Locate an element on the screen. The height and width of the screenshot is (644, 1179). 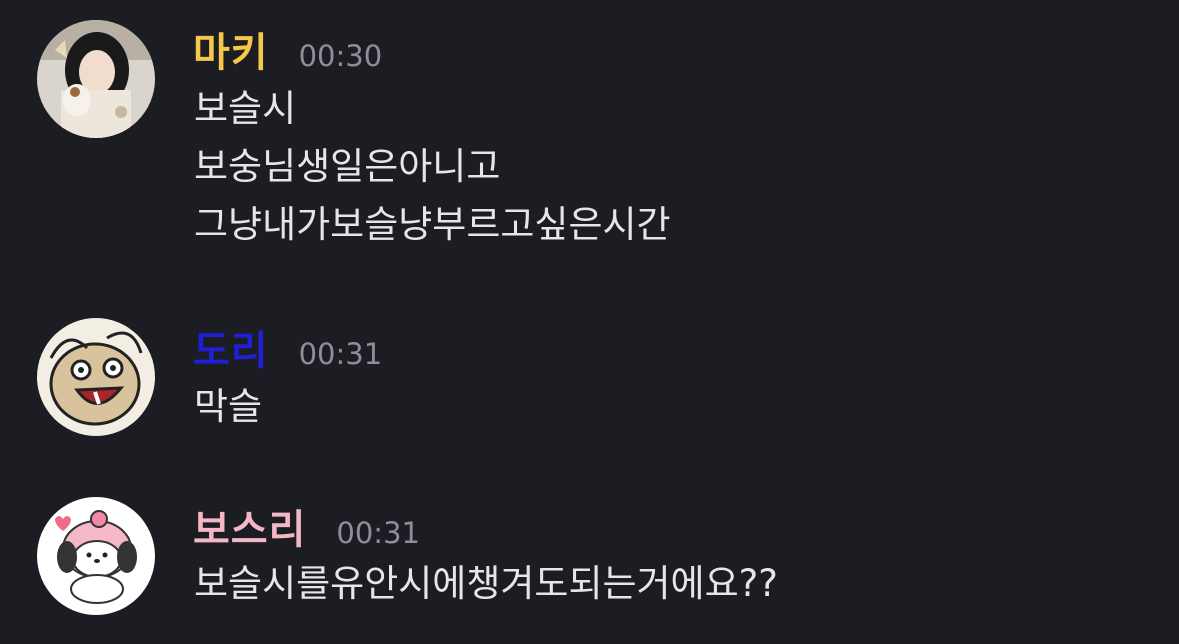
message-body: 보슬시 보숭님생일은아니고 그냥내가보슬냥부르고싶은시간 is located at coordinates (432, 167).